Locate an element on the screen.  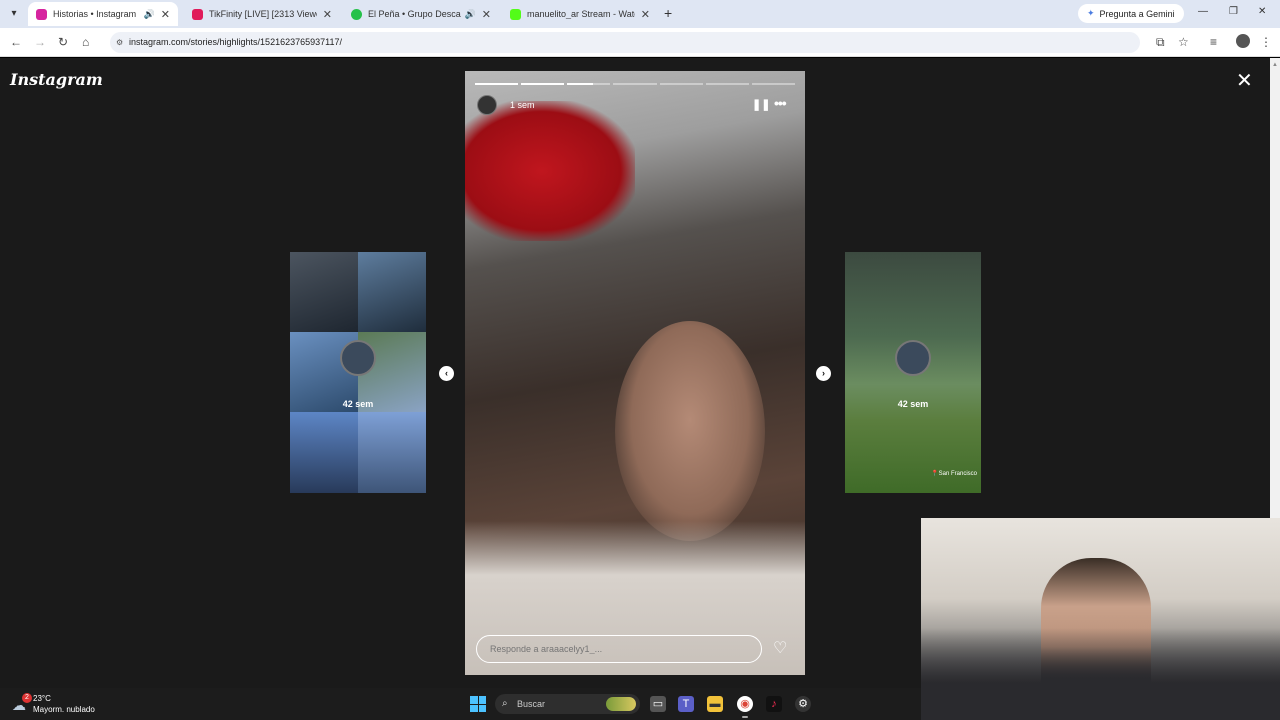
weather-temp: 23°C is located at coordinates (42, 698).